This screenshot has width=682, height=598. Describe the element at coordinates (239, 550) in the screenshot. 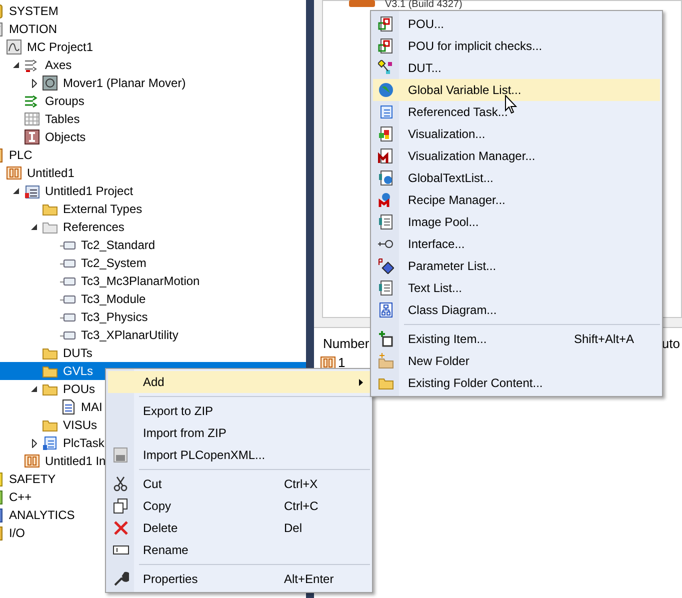

I see `menu-item: Rename` at that location.